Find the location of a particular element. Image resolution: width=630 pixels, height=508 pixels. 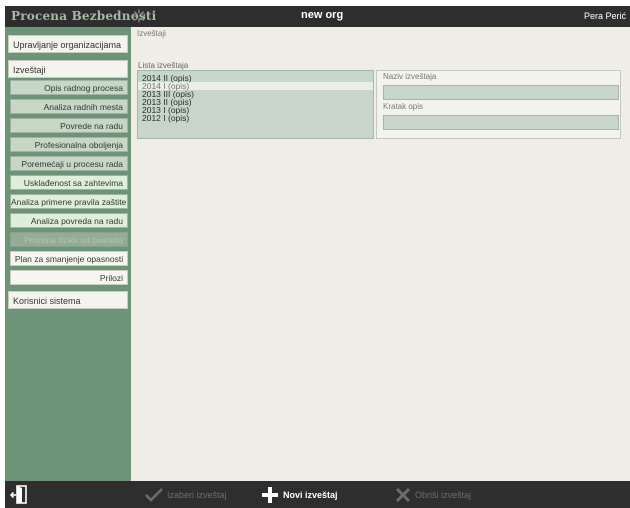

exit-door-icon is located at coordinates (19, 494).